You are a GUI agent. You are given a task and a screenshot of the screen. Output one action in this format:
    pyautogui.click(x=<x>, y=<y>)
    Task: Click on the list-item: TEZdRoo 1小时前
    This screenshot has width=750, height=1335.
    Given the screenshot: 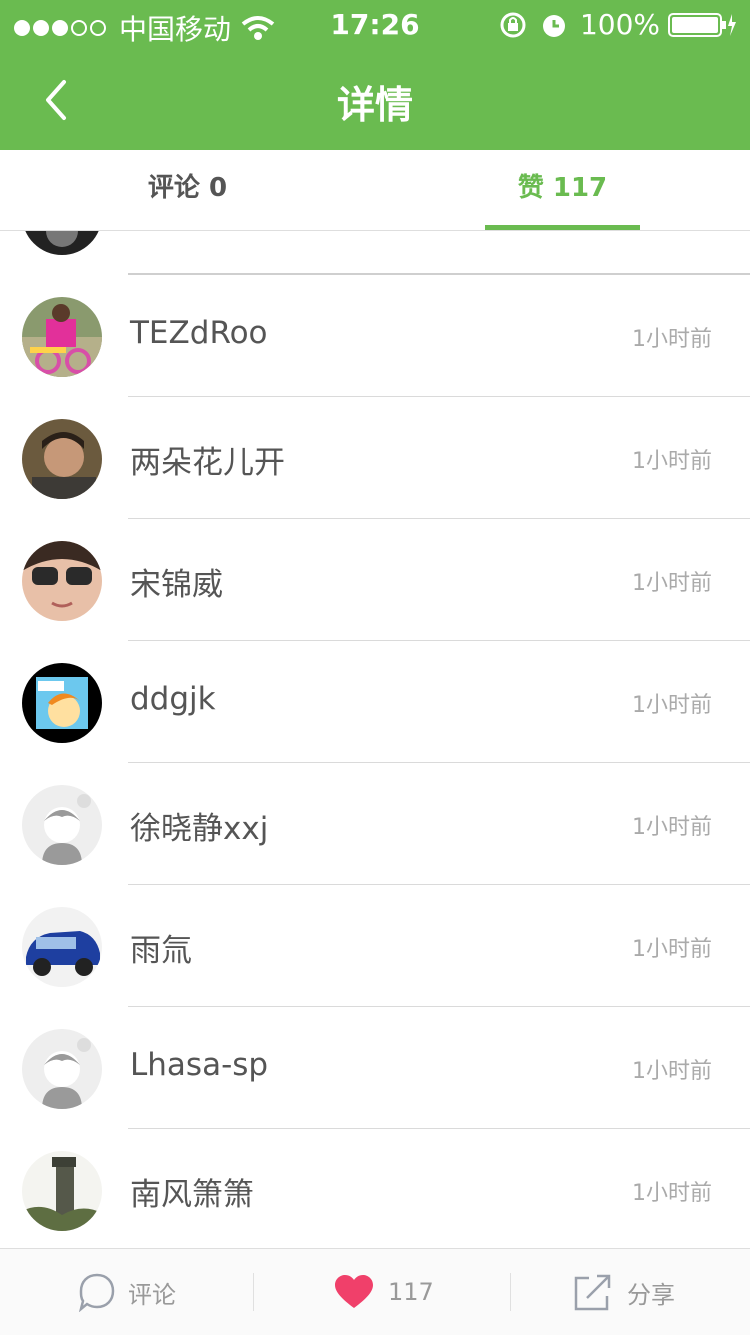 What is the action you would take?
    pyautogui.click(x=375, y=336)
    